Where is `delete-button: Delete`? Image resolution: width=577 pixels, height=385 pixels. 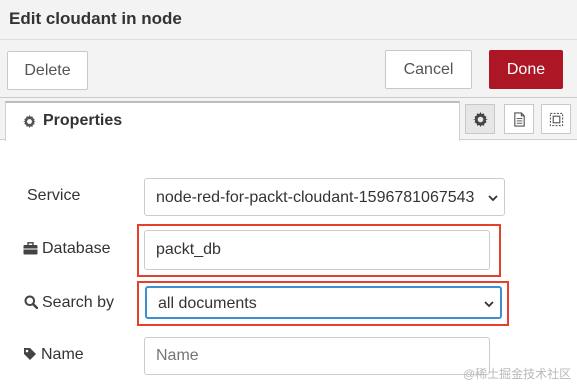 delete-button: Delete is located at coordinates (47, 70).